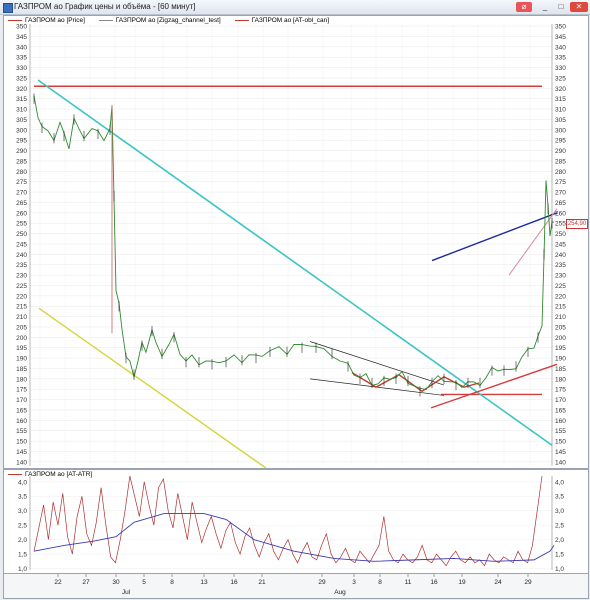 This screenshot has width=590, height=600. I want to click on y-tick-label-right: 265, so click(560, 203).